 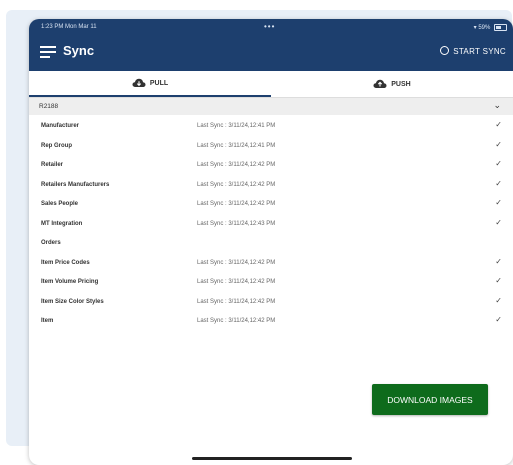 What do you see at coordinates (159, 83) in the screenshot?
I see `tab-pull-label: PULL` at bounding box center [159, 83].